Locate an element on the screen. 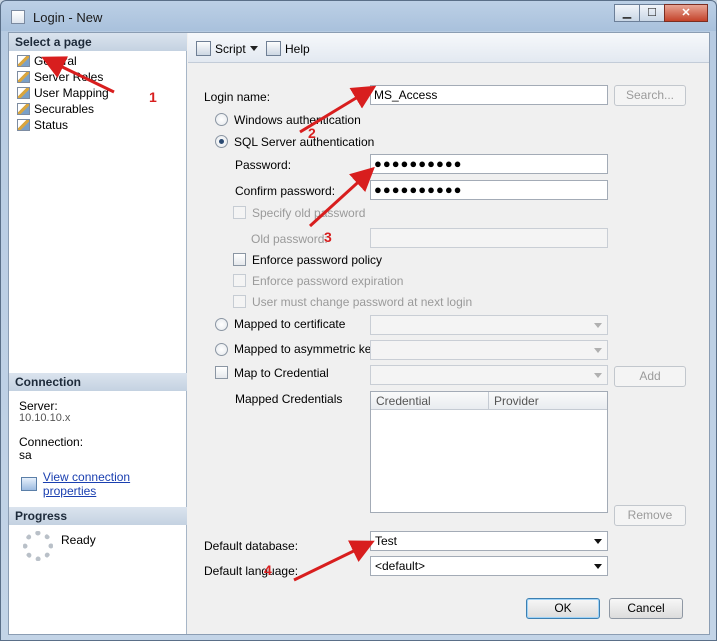 The width and height of the screenshot is (717, 641). server-label: Server: is located at coordinates (38, 406).